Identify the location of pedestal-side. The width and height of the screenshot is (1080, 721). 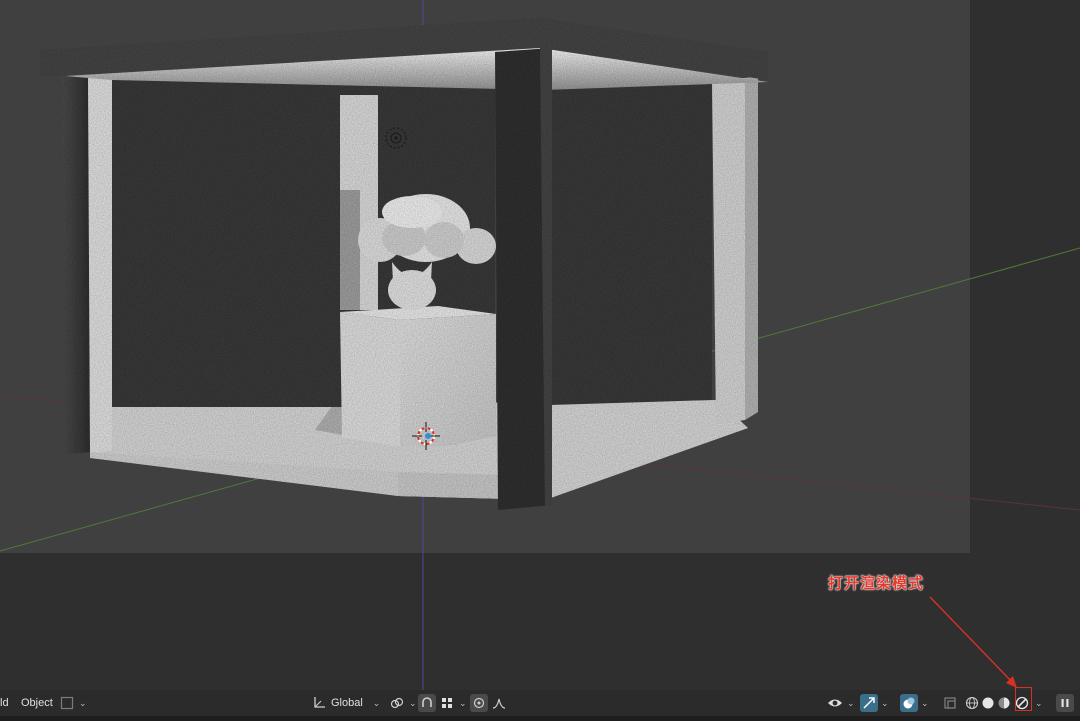
(448, 380).